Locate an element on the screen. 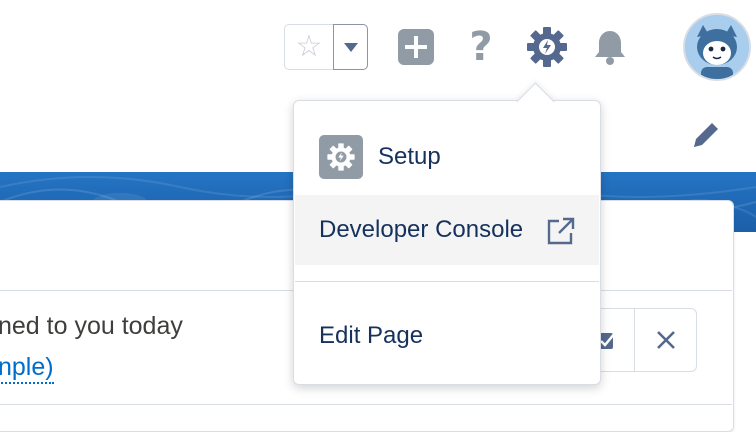 This screenshot has width=756, height=432. menu-item-label: Developer Console is located at coordinates (421, 229).